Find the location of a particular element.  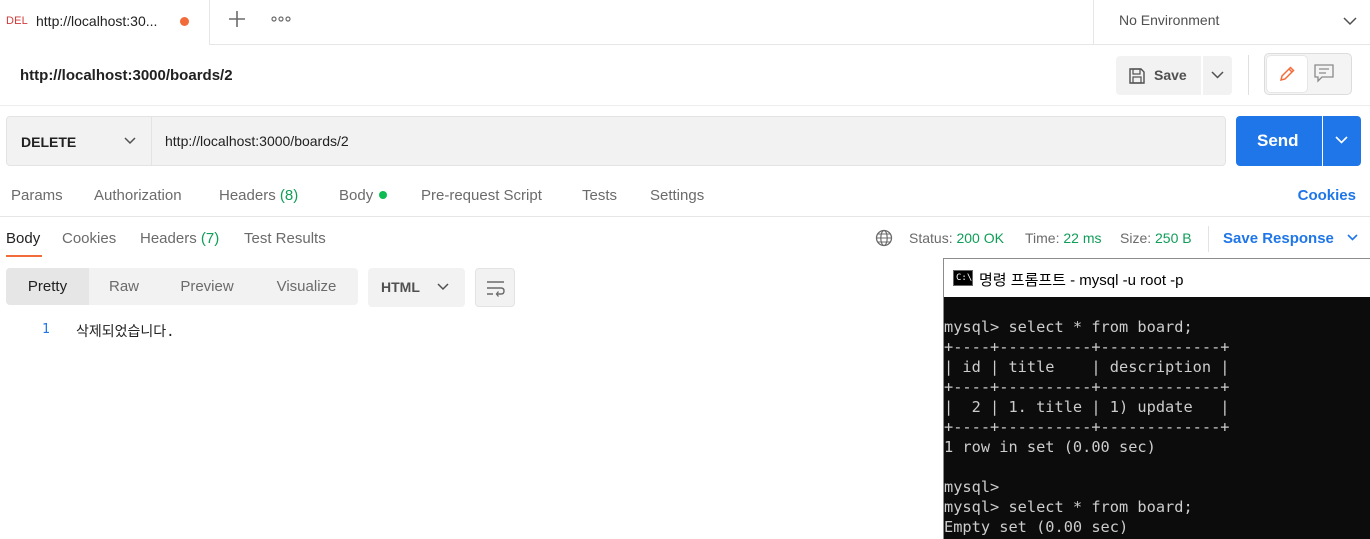

terminal-icon: C:\ is located at coordinates (963, 278).